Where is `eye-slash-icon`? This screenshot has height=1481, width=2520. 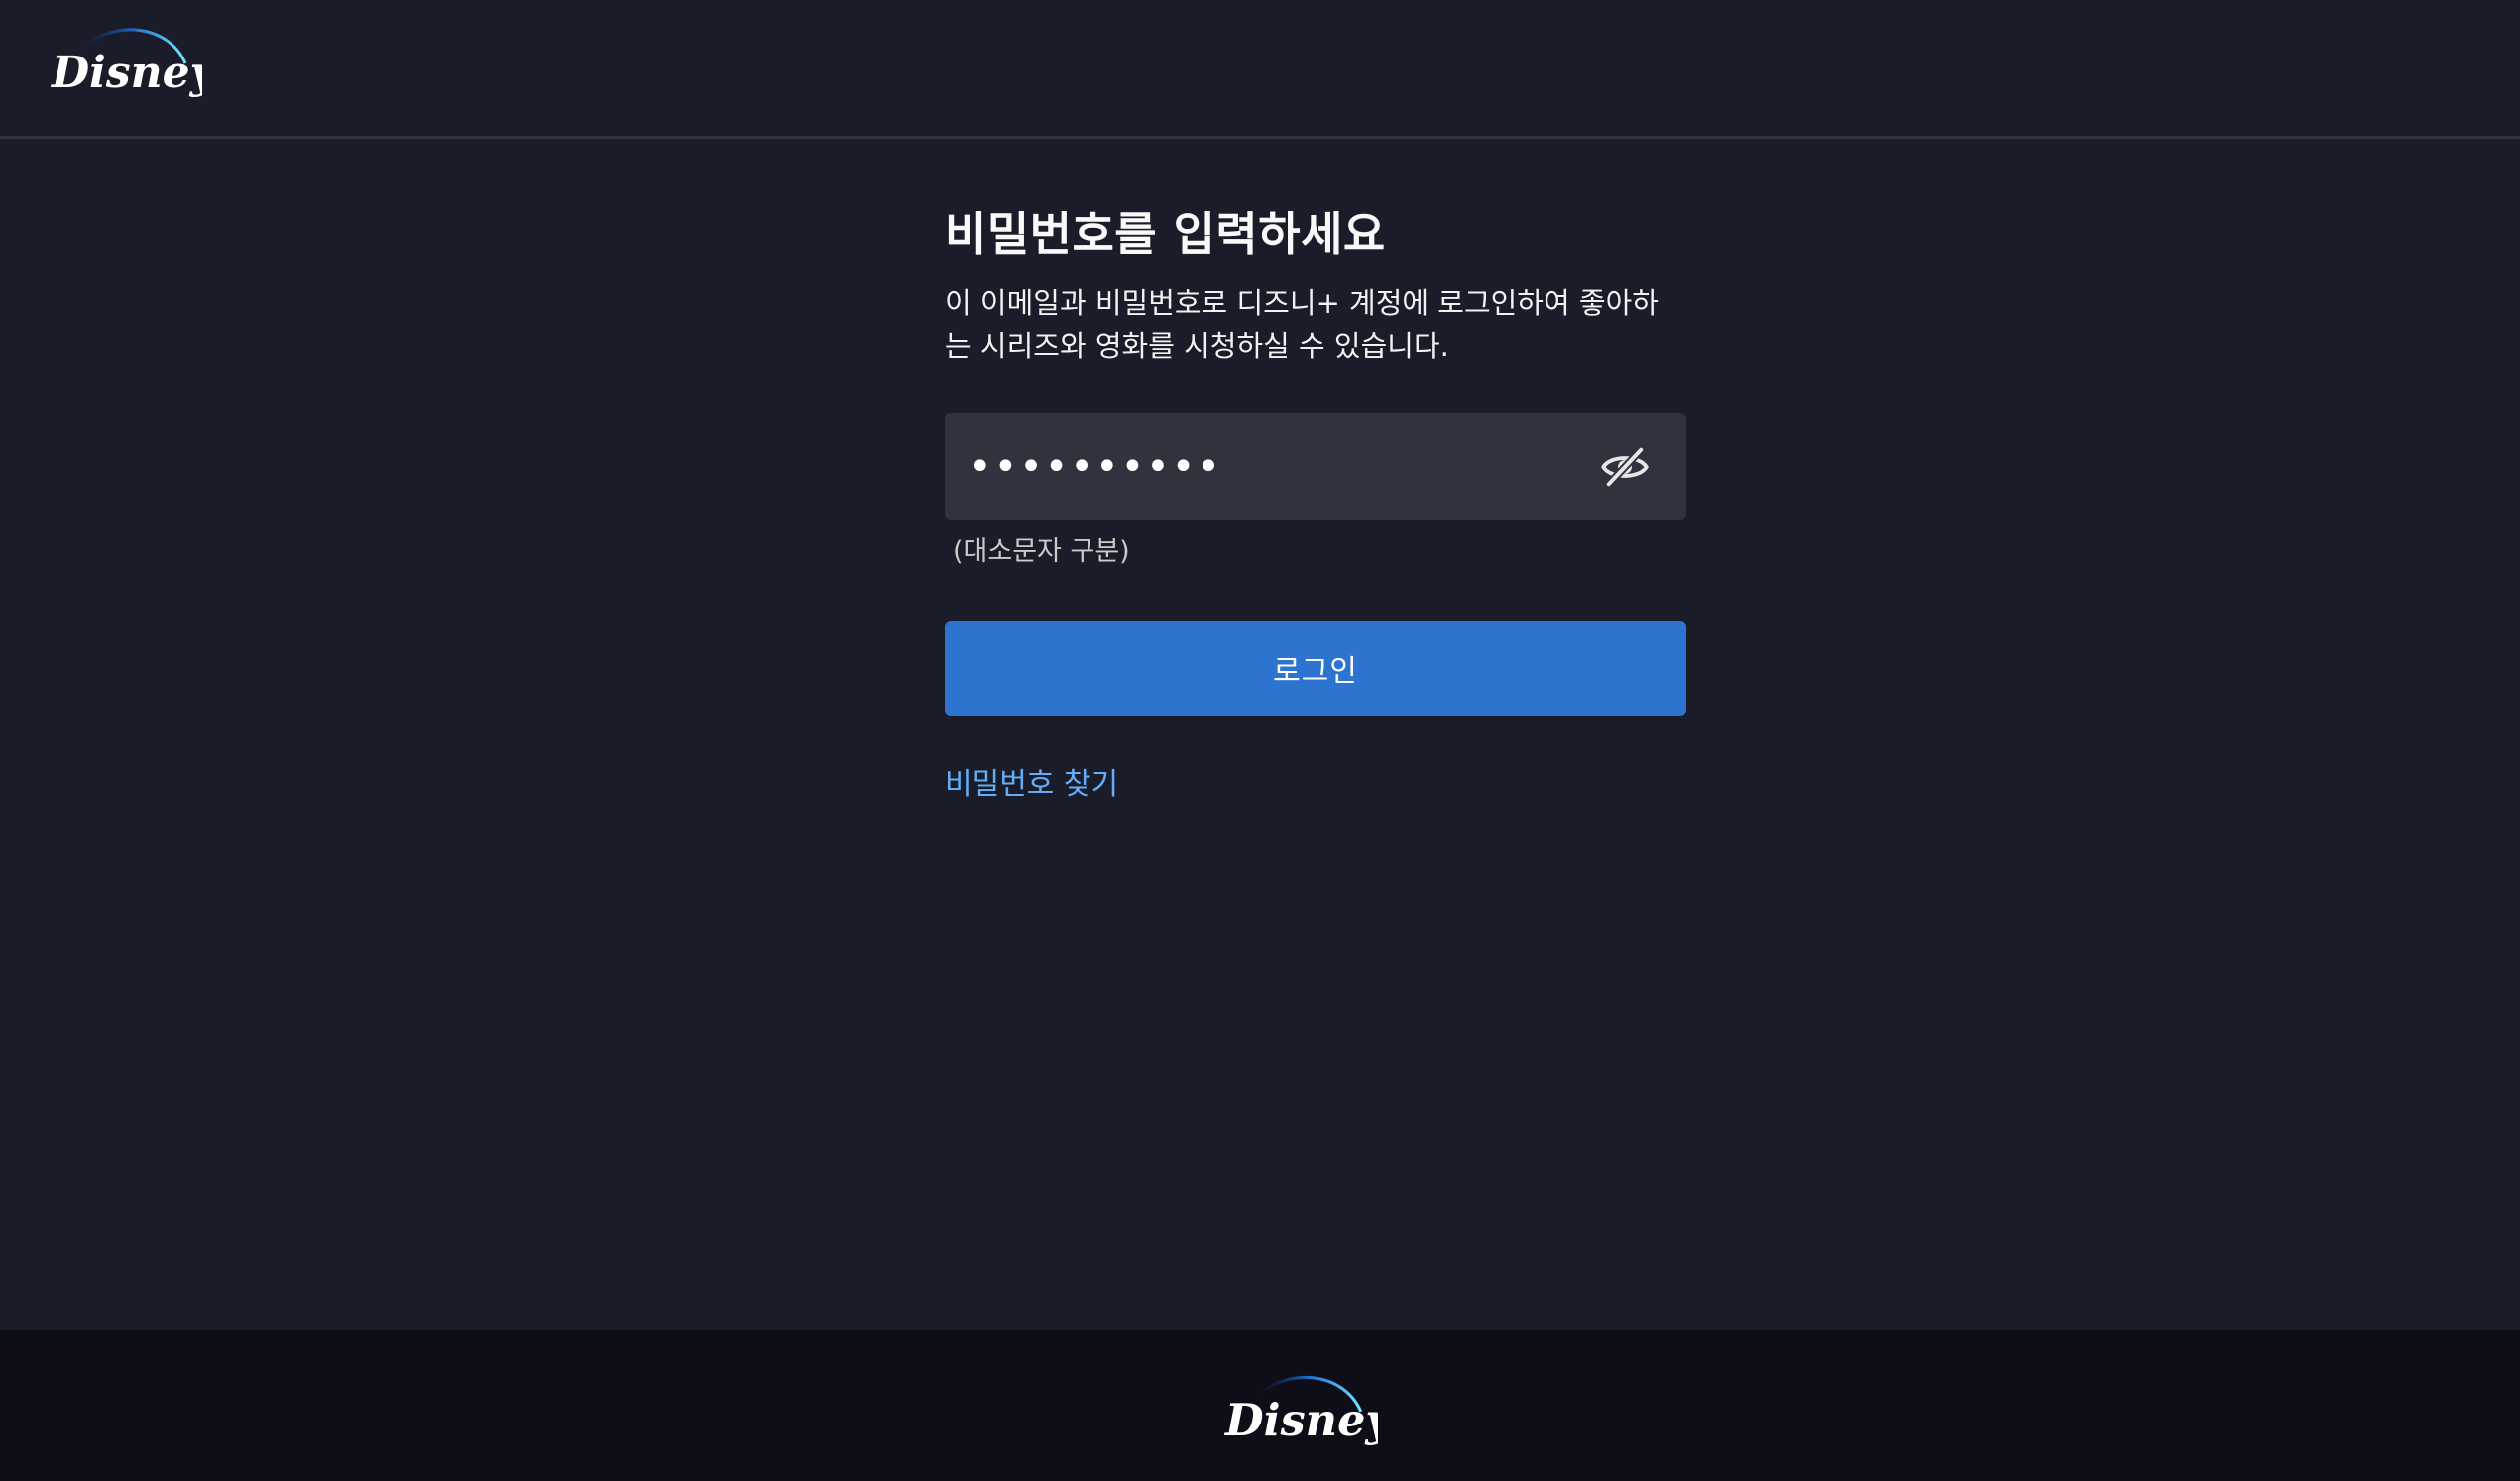 eye-slash-icon is located at coordinates (1625, 467).